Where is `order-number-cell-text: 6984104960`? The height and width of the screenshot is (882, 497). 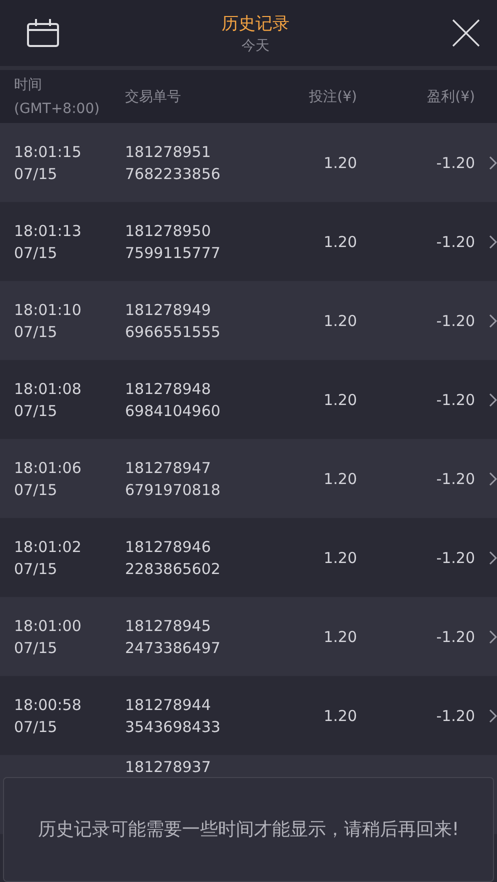 order-number-cell-text: 6984104960 is located at coordinates (173, 411).